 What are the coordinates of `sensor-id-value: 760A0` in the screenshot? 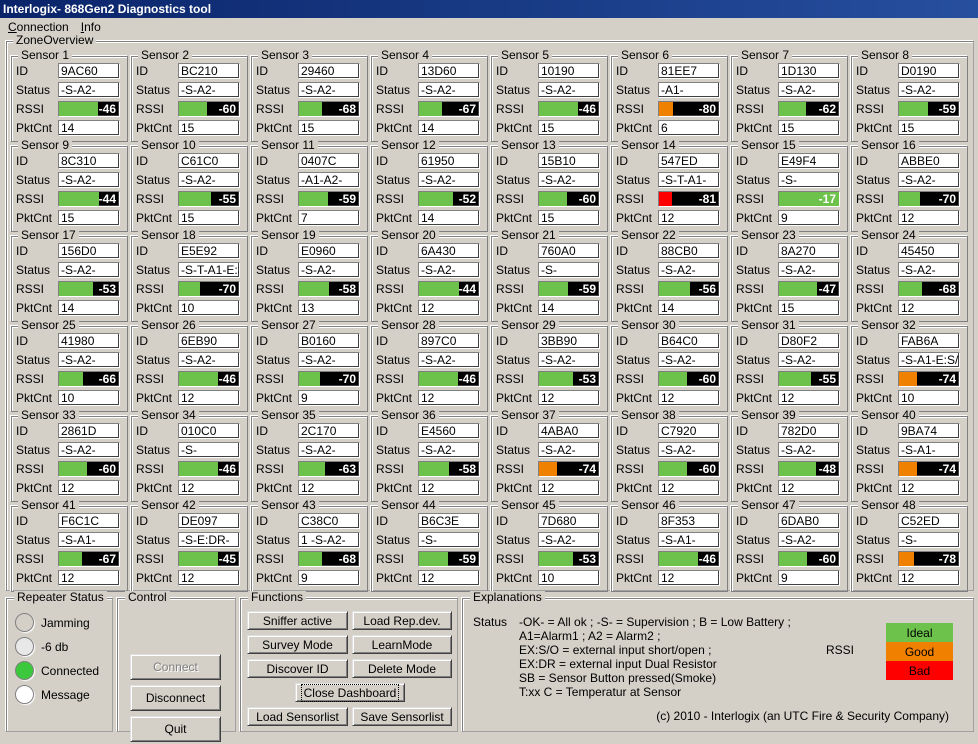 It's located at (569, 250).